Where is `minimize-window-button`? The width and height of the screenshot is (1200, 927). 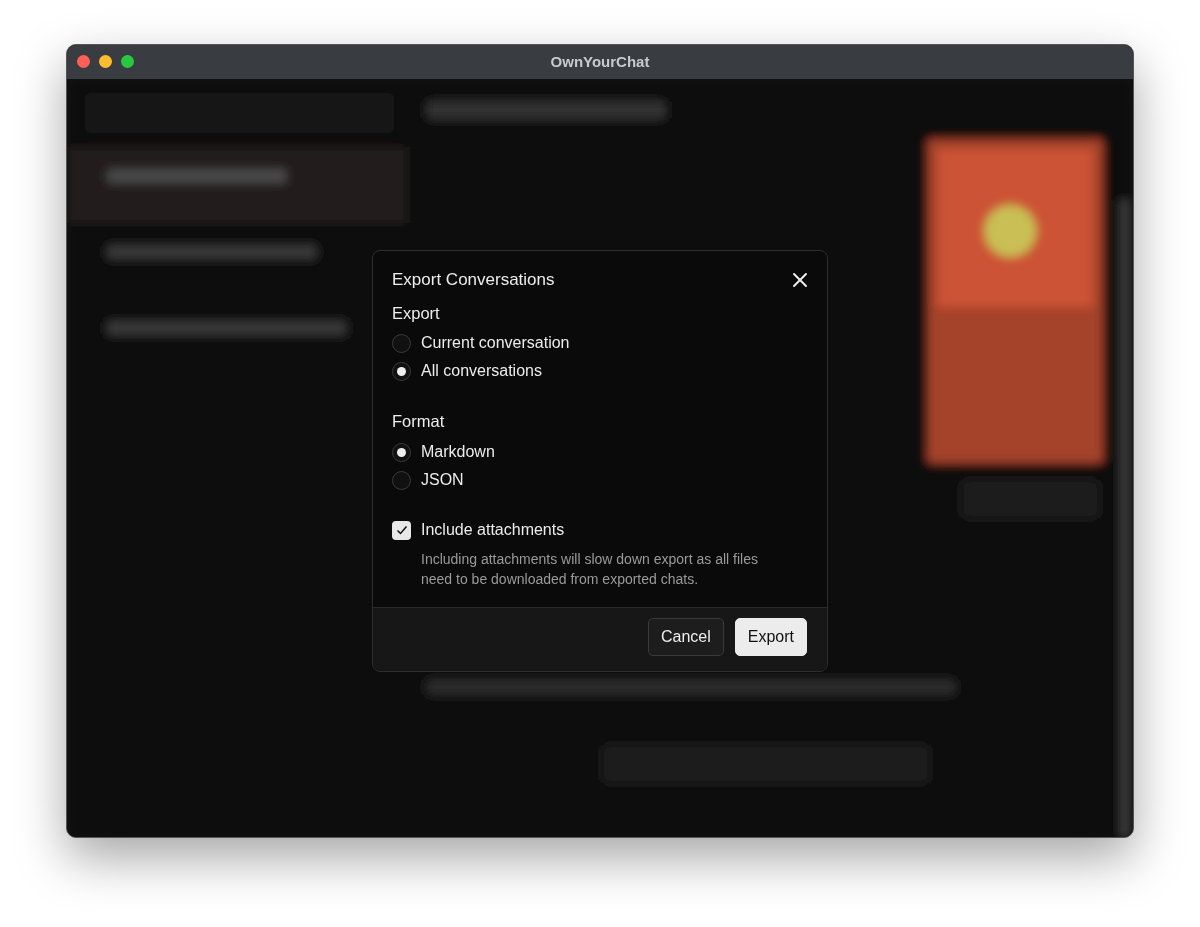
minimize-window-button is located at coordinates (105, 61).